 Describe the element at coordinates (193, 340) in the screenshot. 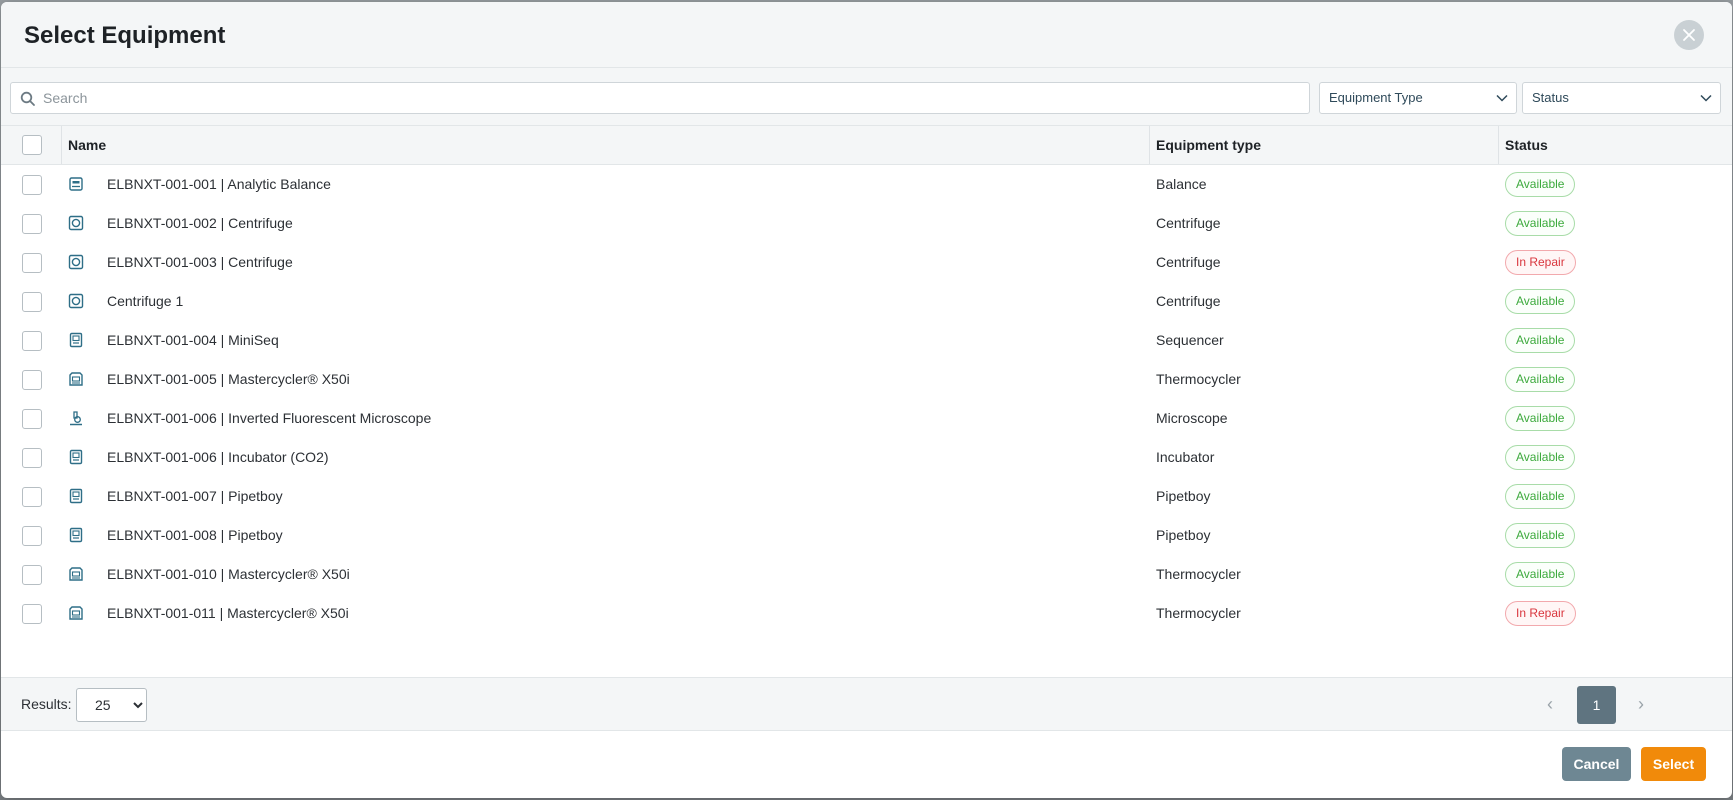

I see `equipment-name: ELBNXT-001-004 | MiniSeq` at that location.